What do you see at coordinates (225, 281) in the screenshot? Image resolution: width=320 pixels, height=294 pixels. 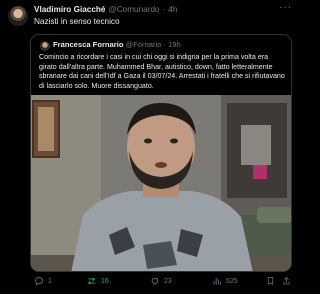 I see `views-button: 525` at bounding box center [225, 281].